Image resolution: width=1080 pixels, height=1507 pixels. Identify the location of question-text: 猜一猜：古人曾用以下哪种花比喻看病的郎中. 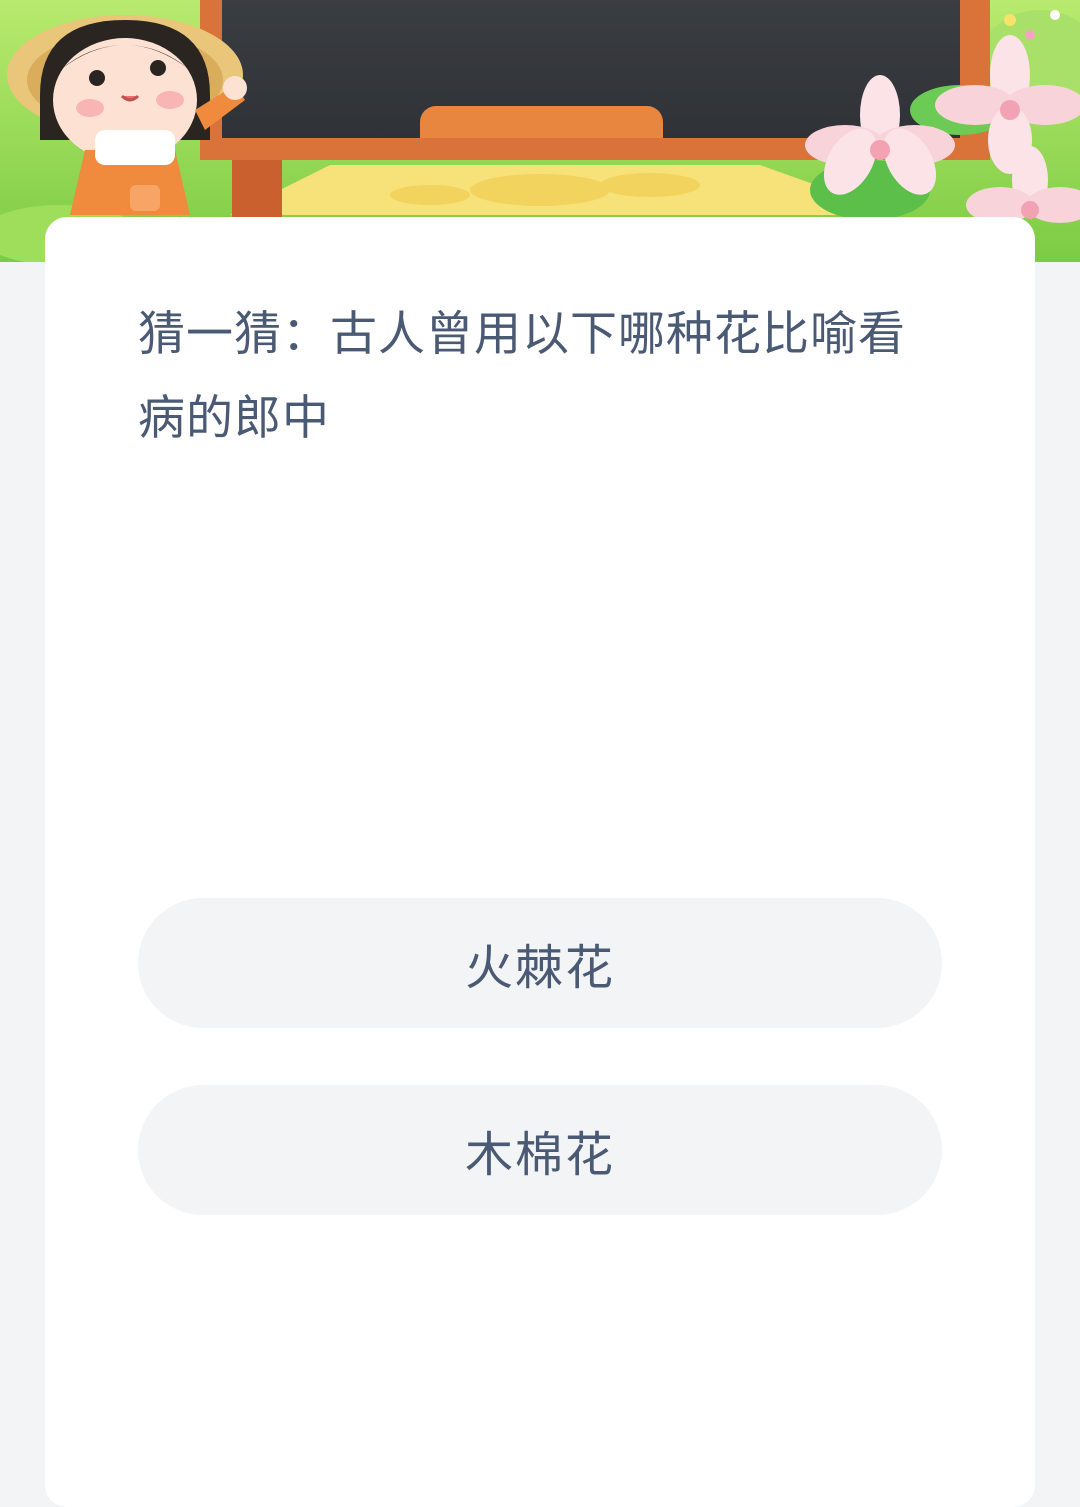
(522, 376).